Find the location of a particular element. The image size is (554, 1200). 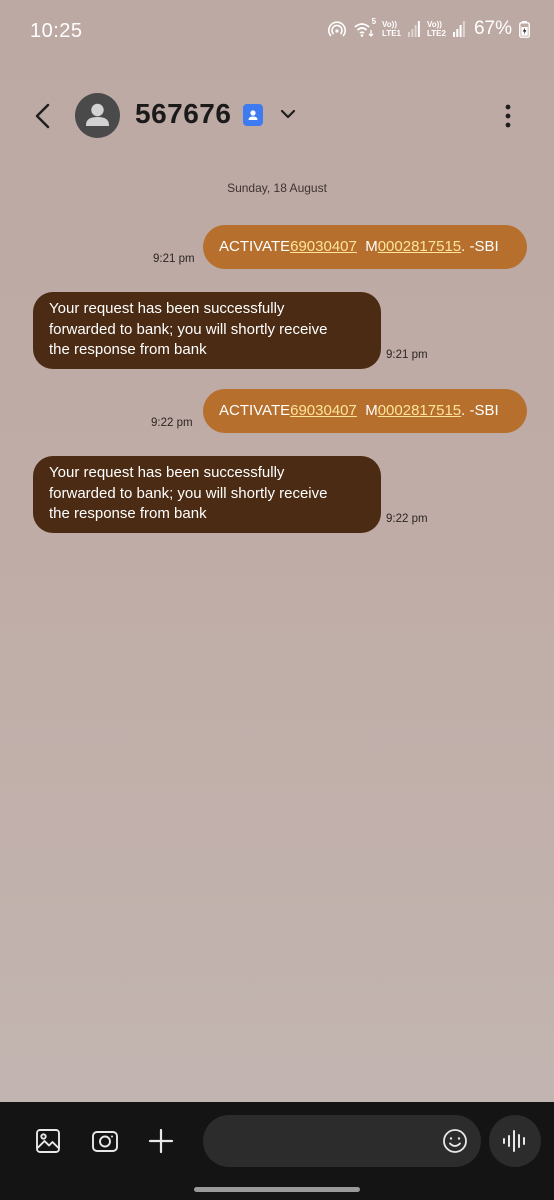

person-icon is located at coordinates (97, 114).